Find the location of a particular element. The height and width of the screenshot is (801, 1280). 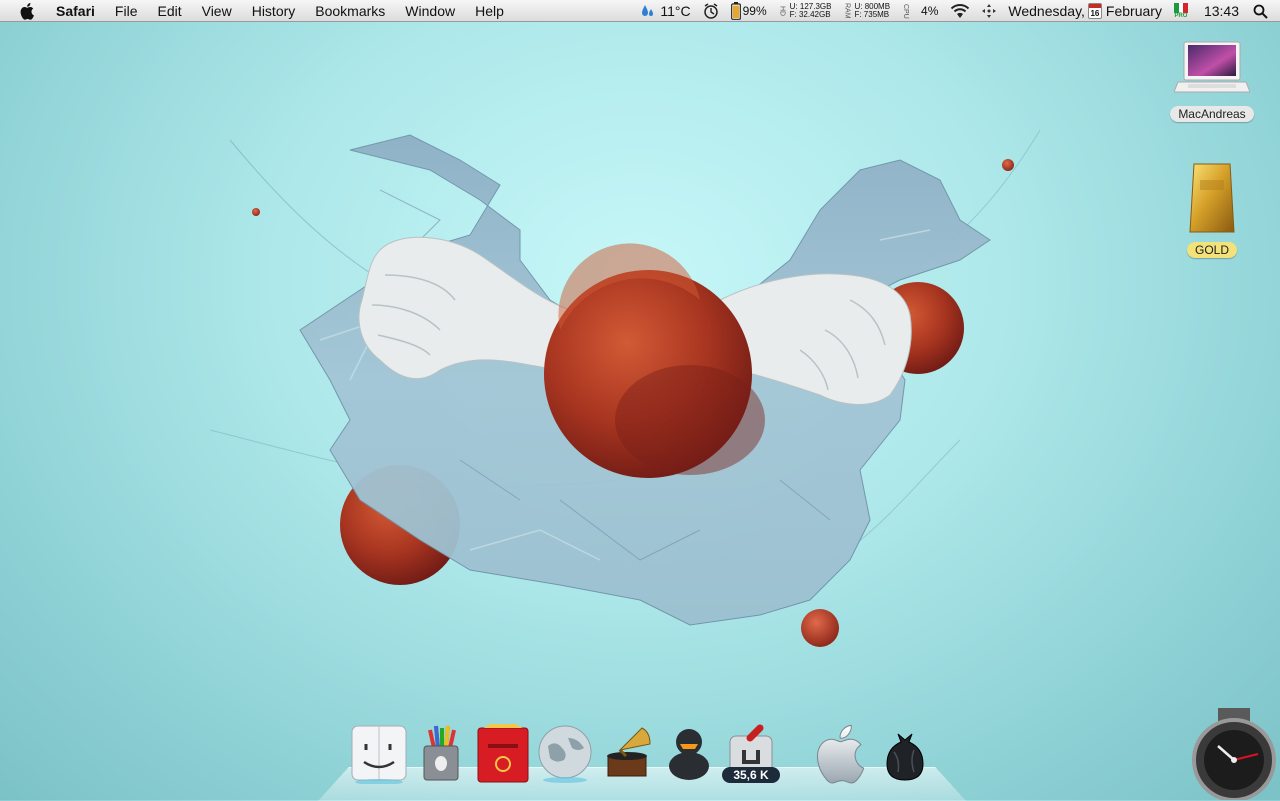

desktop-item-label: MacAndreas is located at coordinates (1212, 114).